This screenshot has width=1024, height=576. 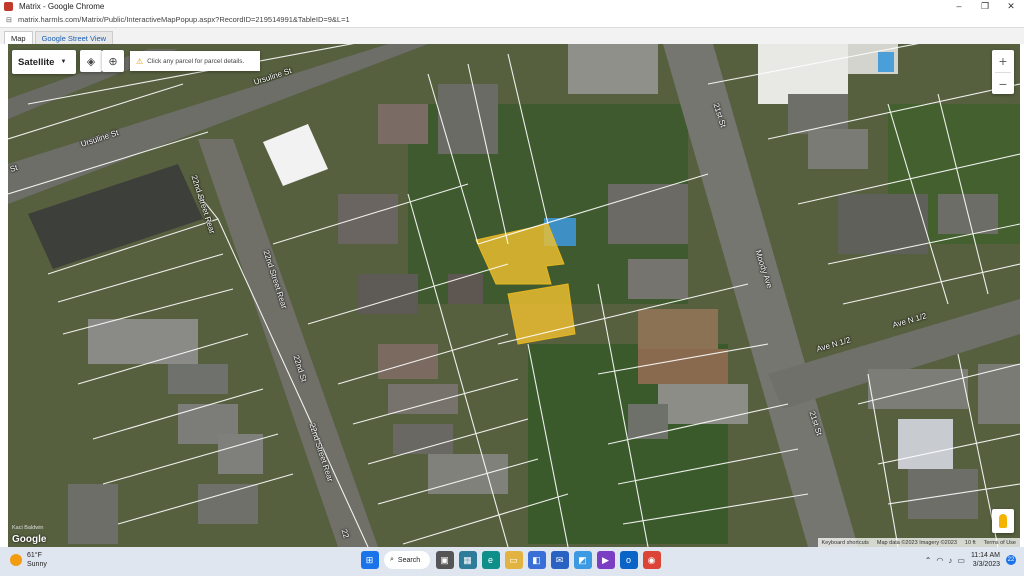 I want to click on outlook-icon: o, so click(x=628, y=560).